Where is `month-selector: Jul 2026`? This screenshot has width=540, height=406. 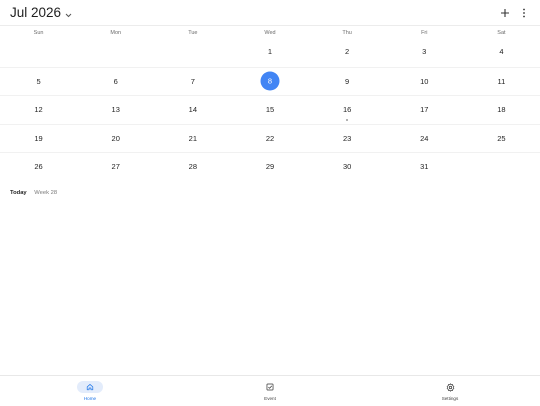 month-selector: Jul 2026 is located at coordinates (41, 13).